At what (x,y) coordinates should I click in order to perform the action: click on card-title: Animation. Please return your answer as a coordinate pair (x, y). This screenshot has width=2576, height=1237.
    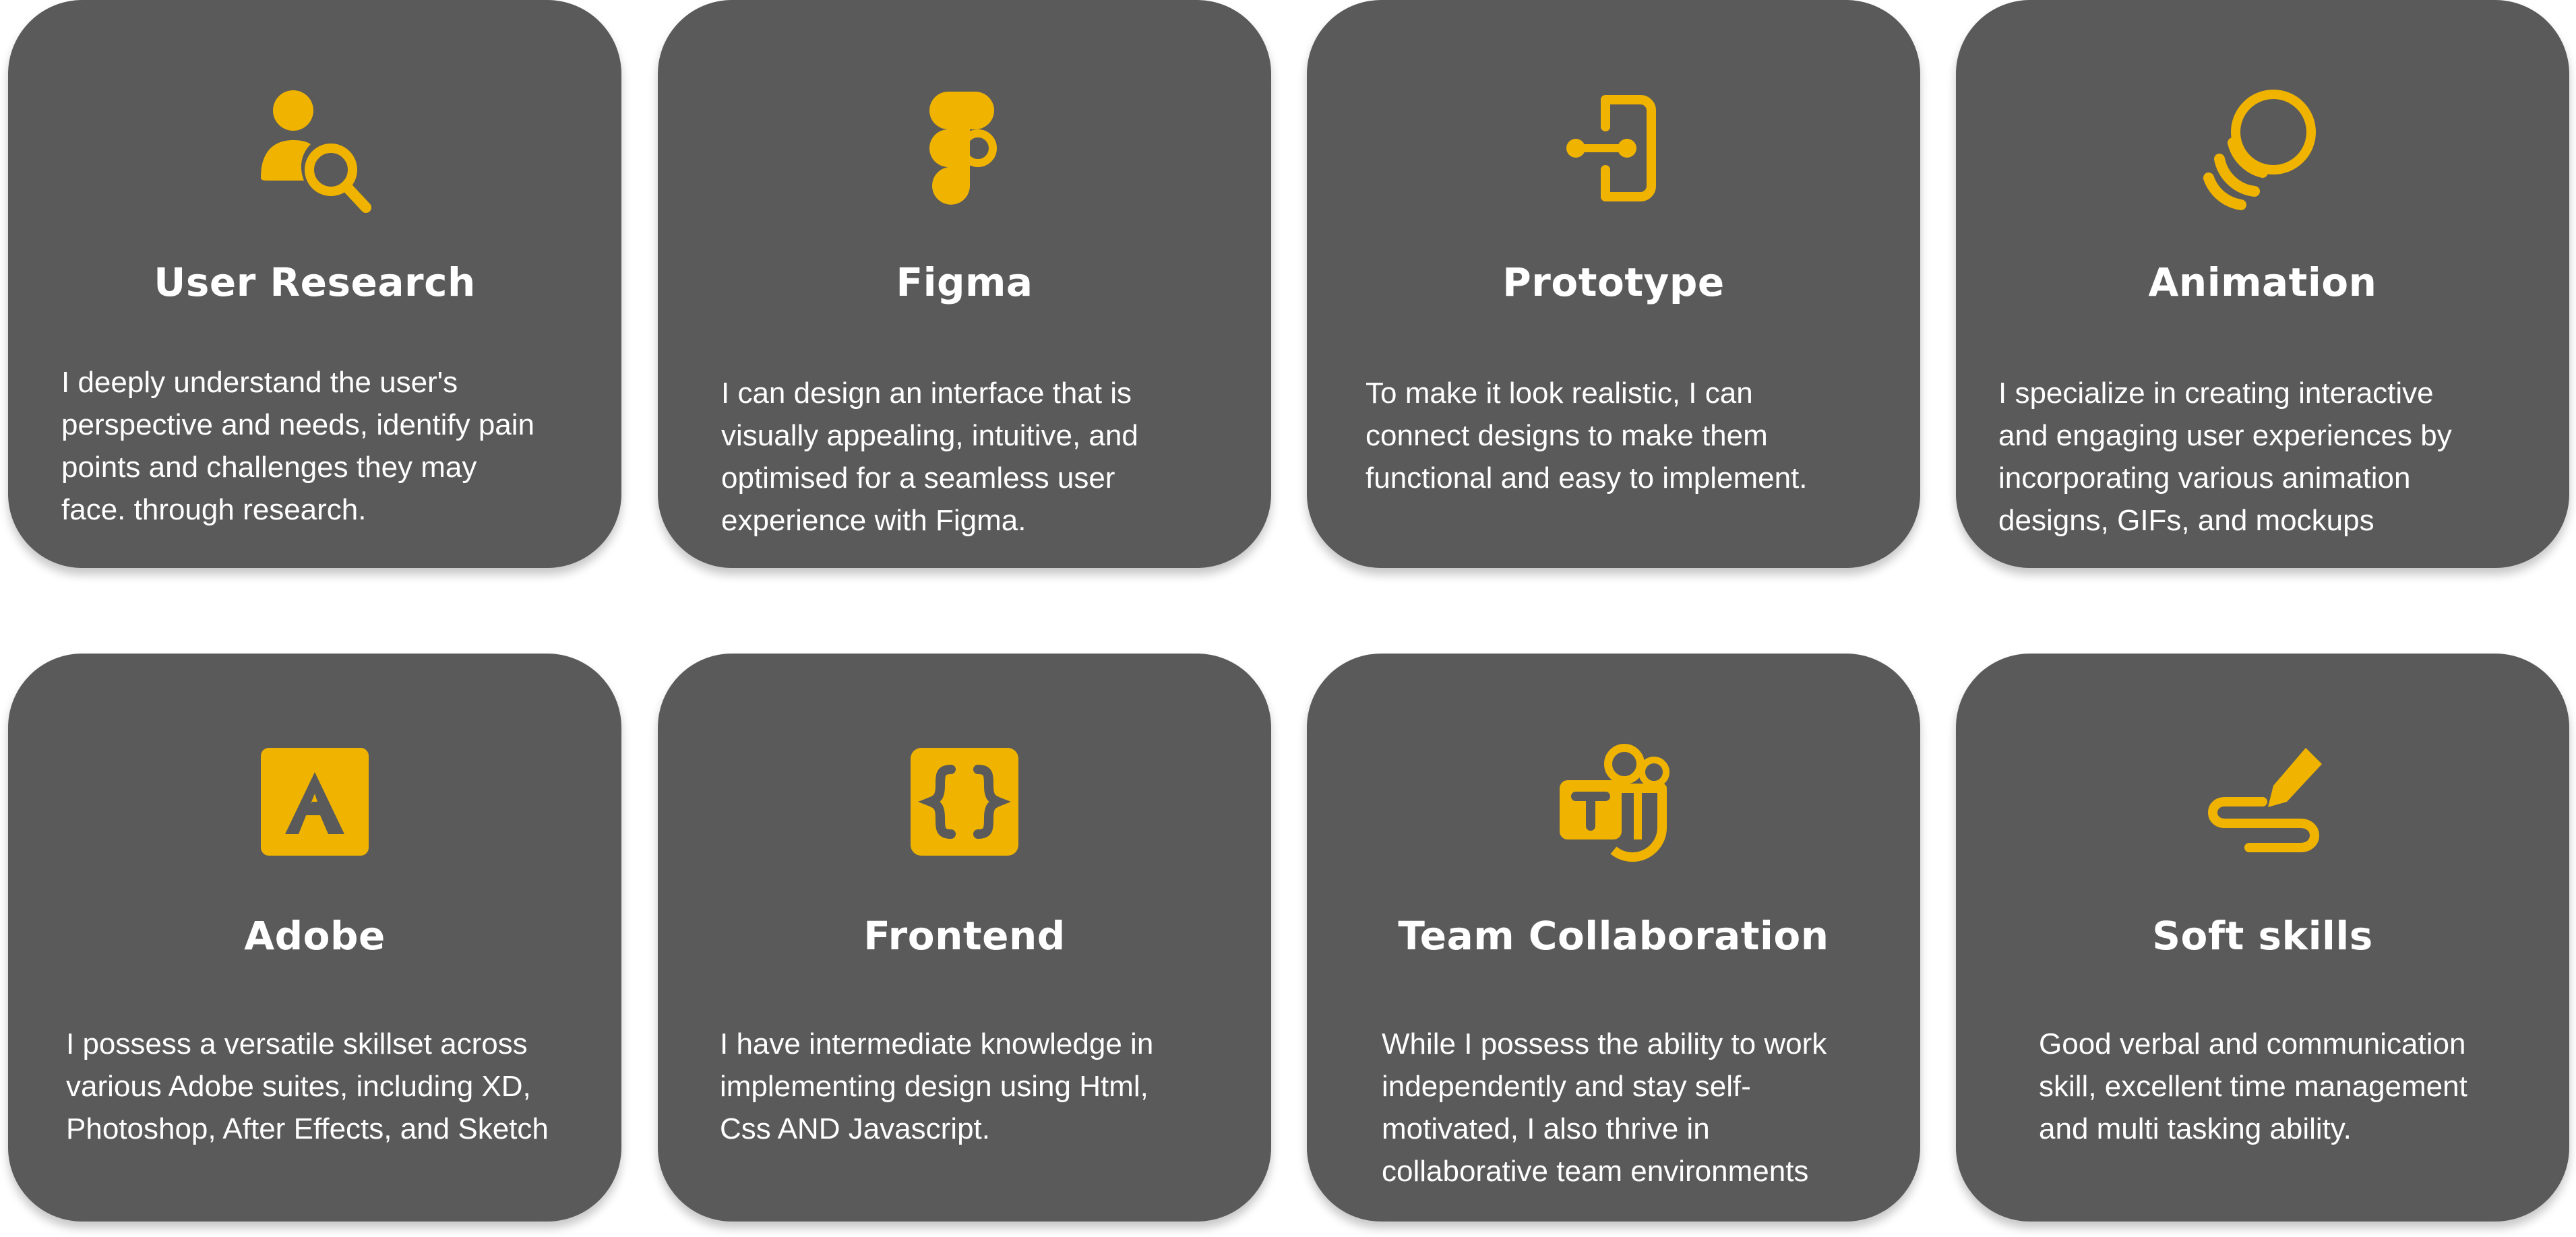
    Looking at the image, I should click on (2263, 282).